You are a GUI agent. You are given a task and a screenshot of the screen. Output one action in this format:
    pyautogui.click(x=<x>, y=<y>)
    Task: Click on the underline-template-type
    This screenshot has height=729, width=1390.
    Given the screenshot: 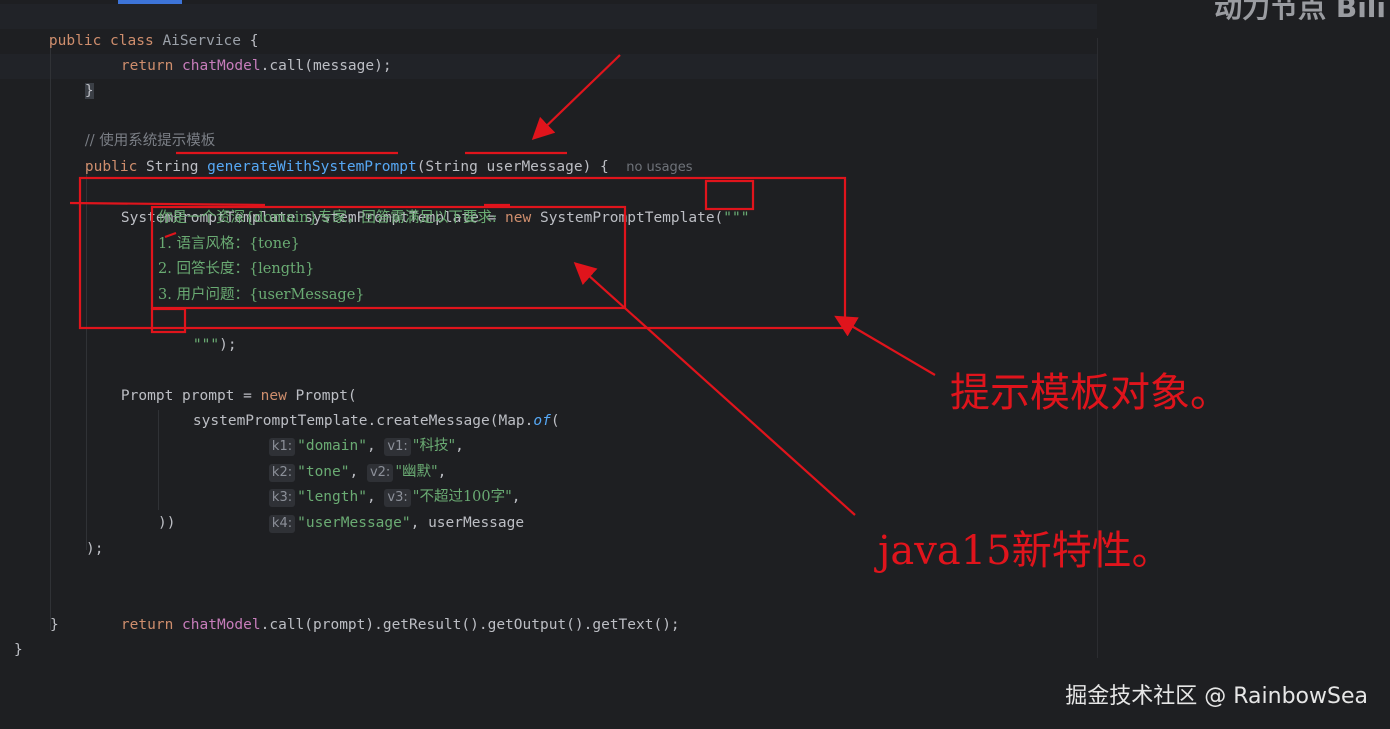 What is the action you would take?
    pyautogui.click(x=167, y=204)
    